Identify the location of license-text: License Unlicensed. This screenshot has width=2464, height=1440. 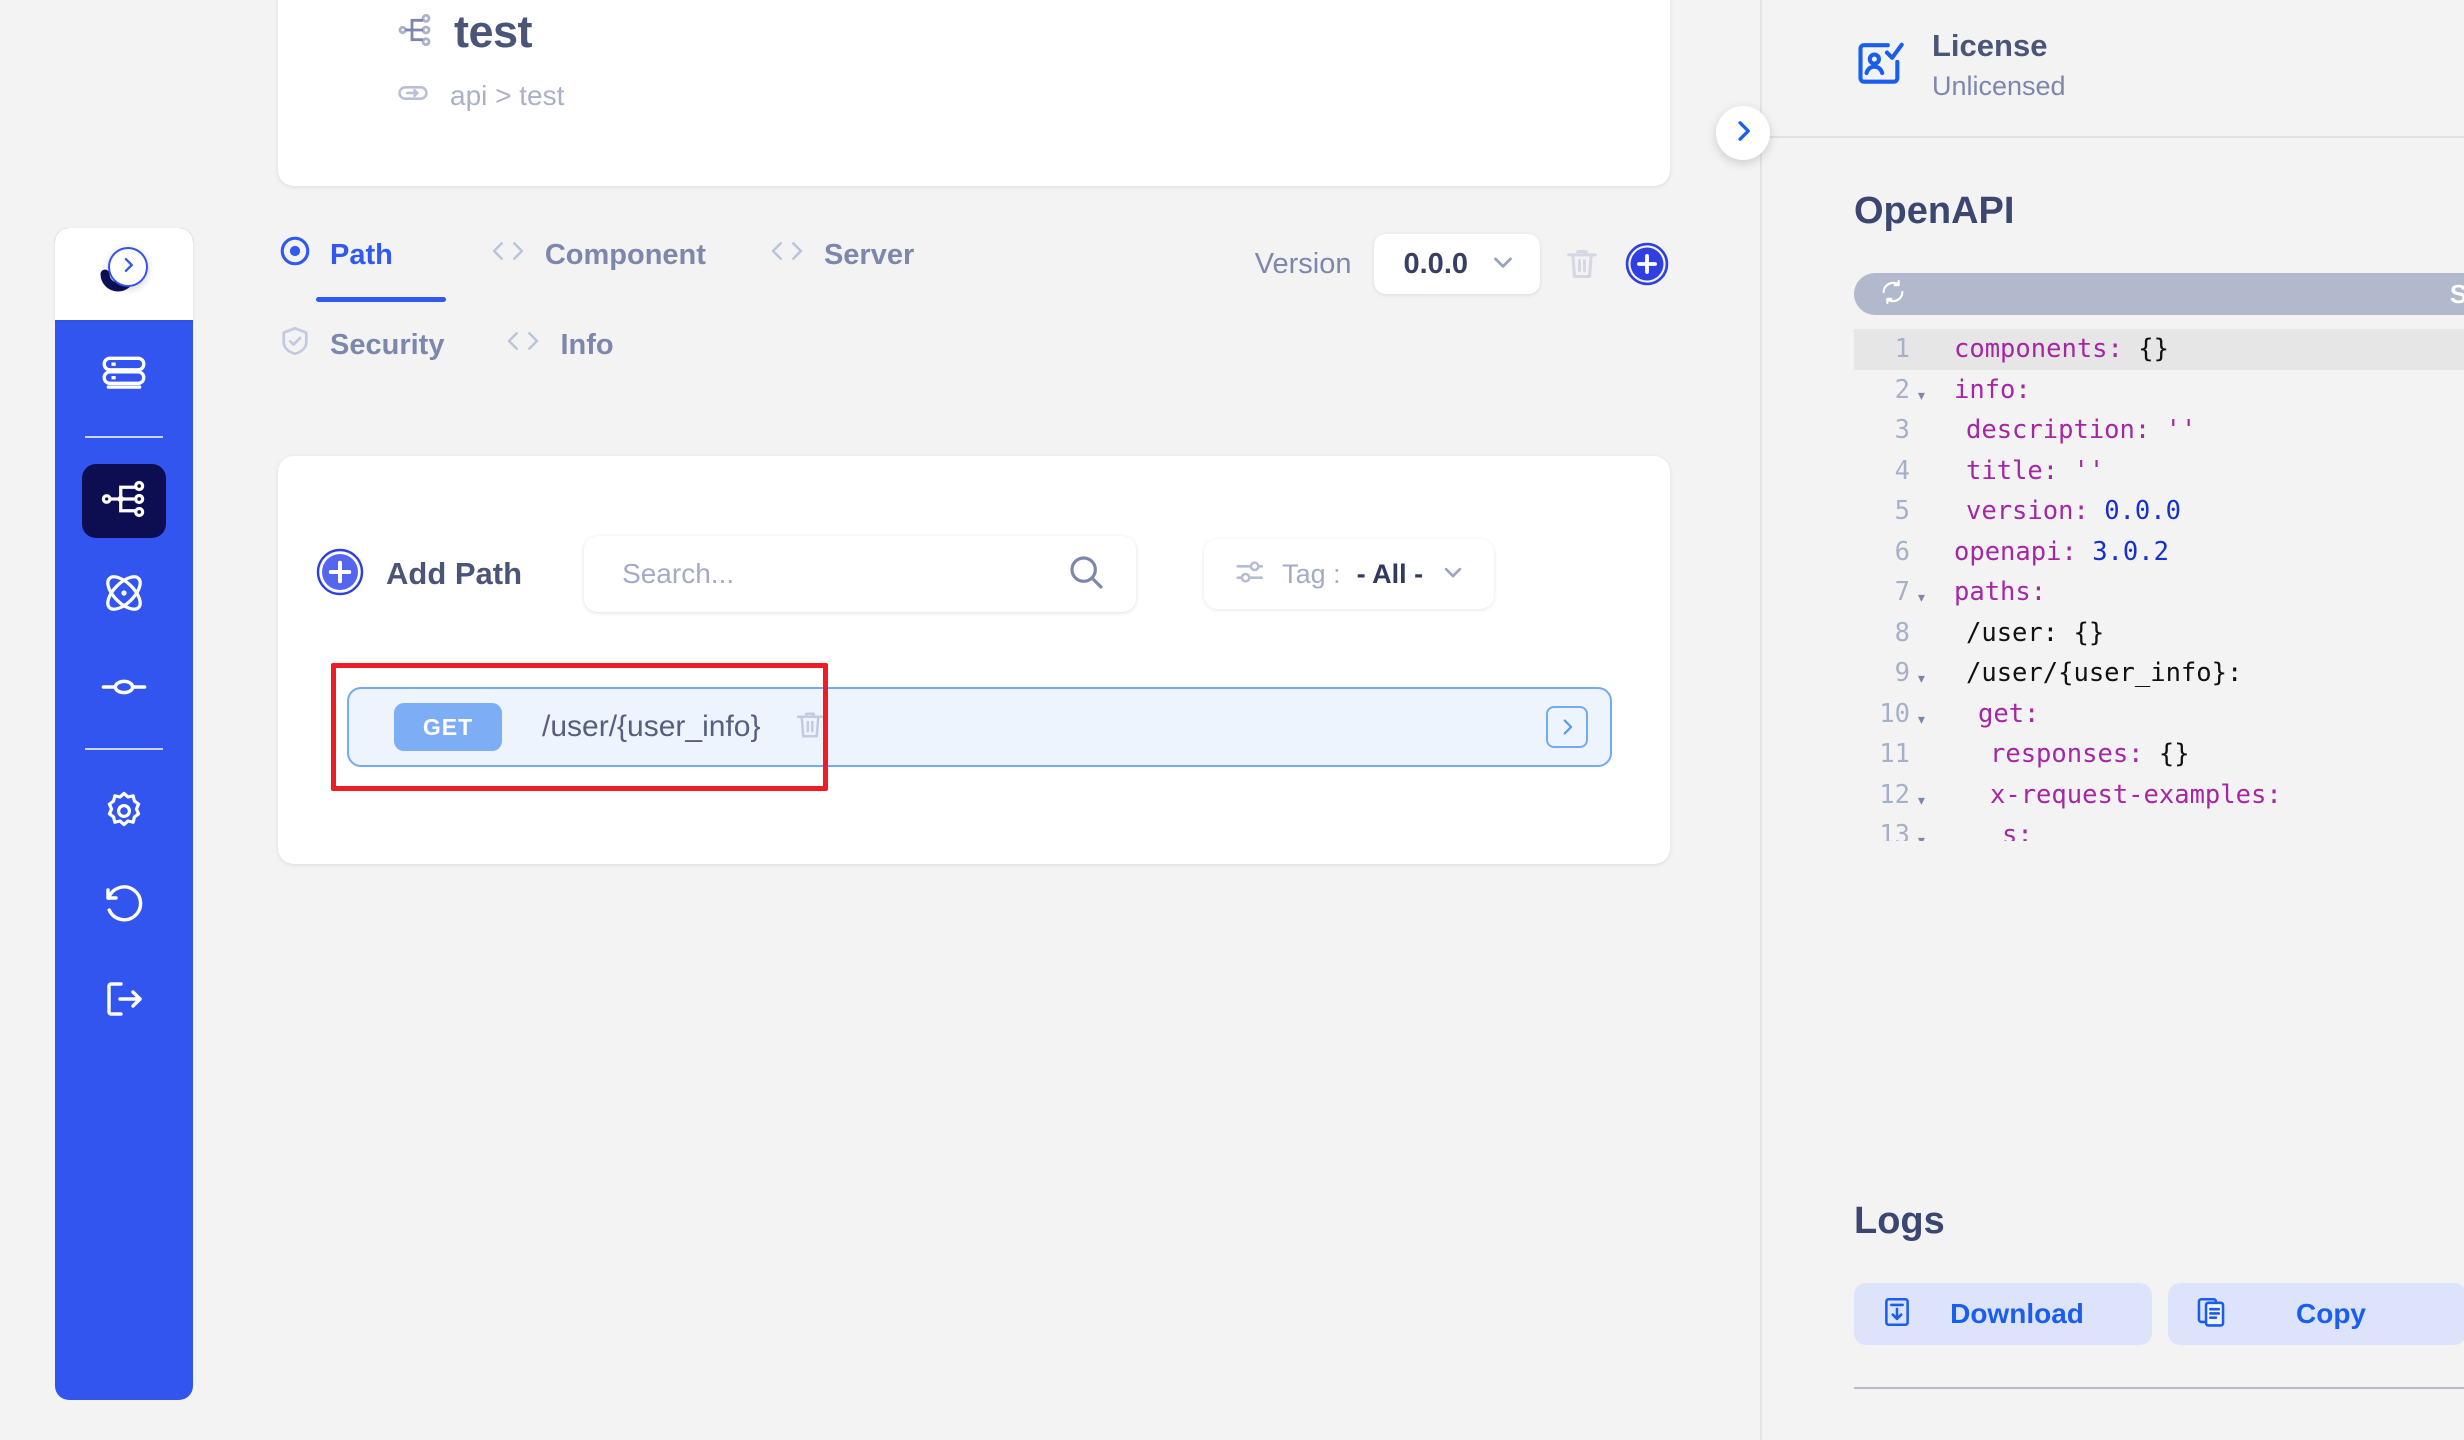
(1999, 65).